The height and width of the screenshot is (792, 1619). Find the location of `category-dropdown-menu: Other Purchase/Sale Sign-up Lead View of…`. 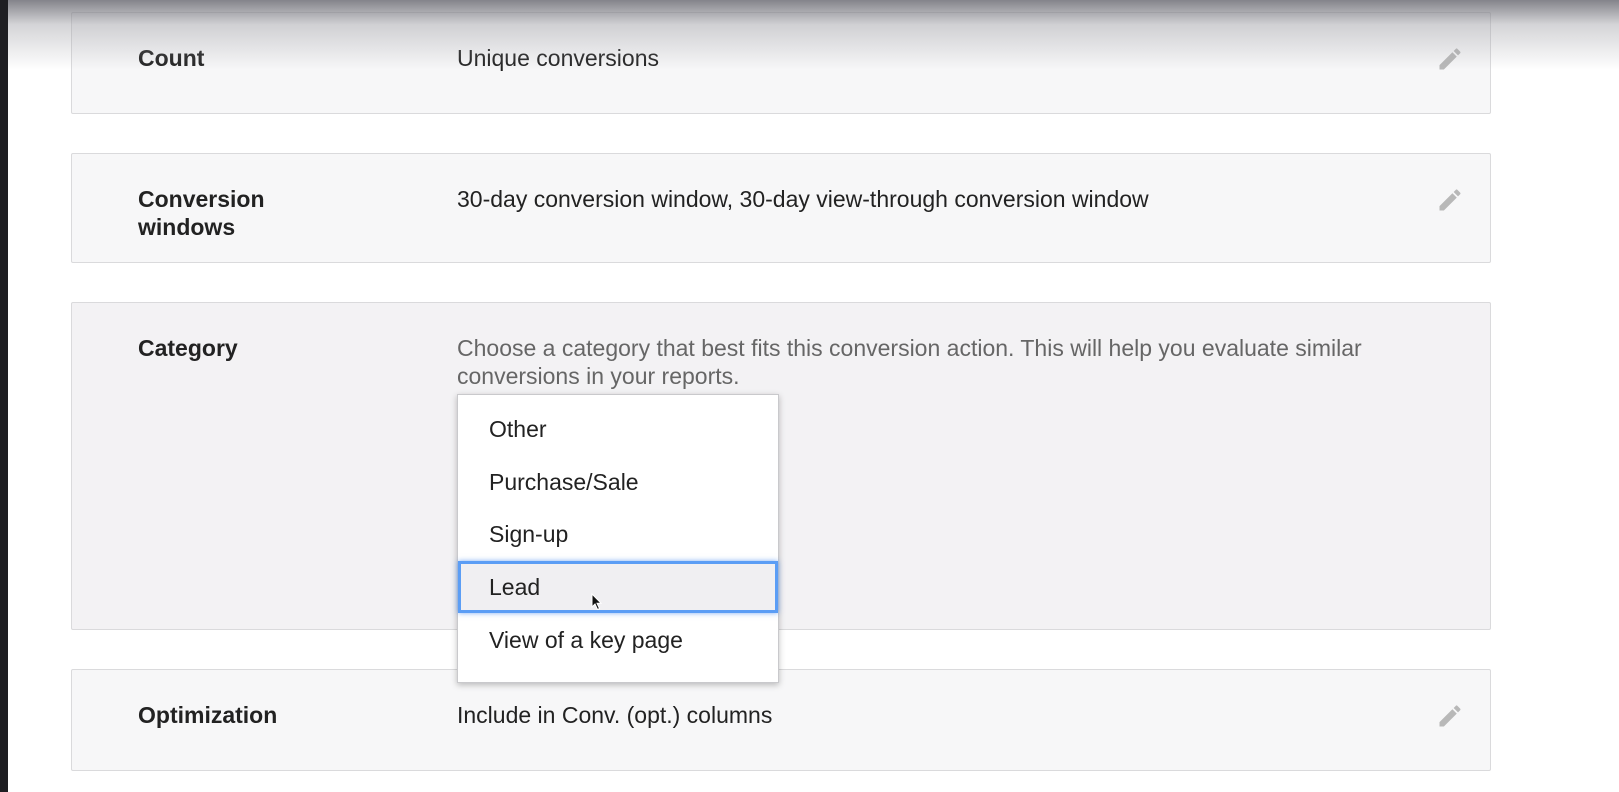

category-dropdown-menu: Other Purchase/Sale Sign-up Lead View of… is located at coordinates (618, 538).